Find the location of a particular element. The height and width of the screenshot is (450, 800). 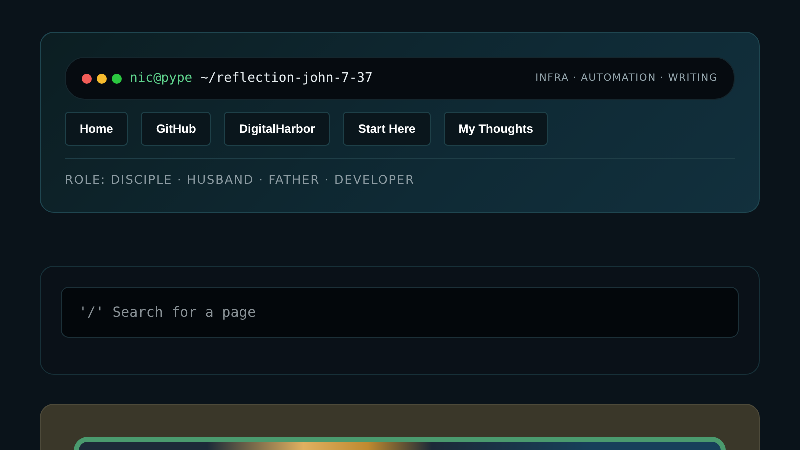

nav-button: My Thoughts is located at coordinates (496, 129).